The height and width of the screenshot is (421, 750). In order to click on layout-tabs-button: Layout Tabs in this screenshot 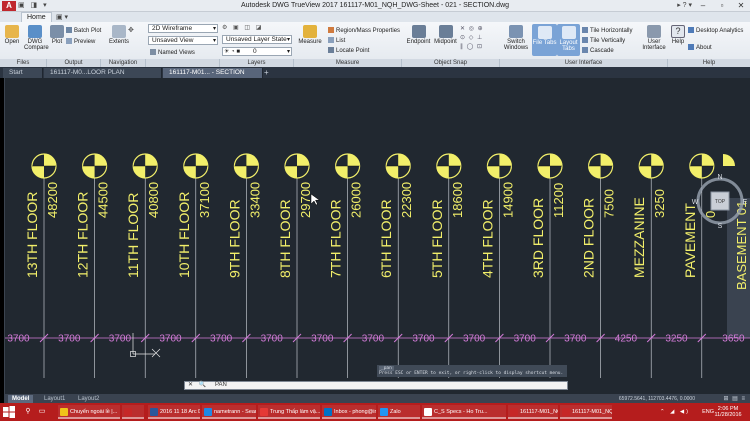, I will do `click(568, 40)`.